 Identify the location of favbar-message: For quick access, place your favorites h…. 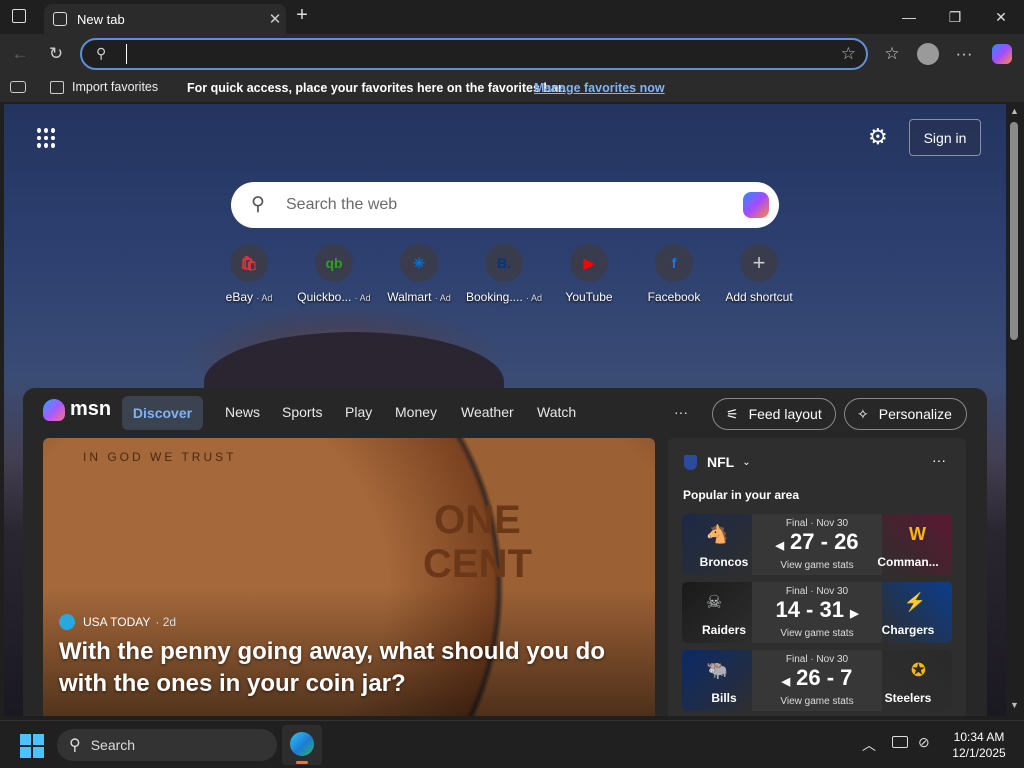
(376, 88).